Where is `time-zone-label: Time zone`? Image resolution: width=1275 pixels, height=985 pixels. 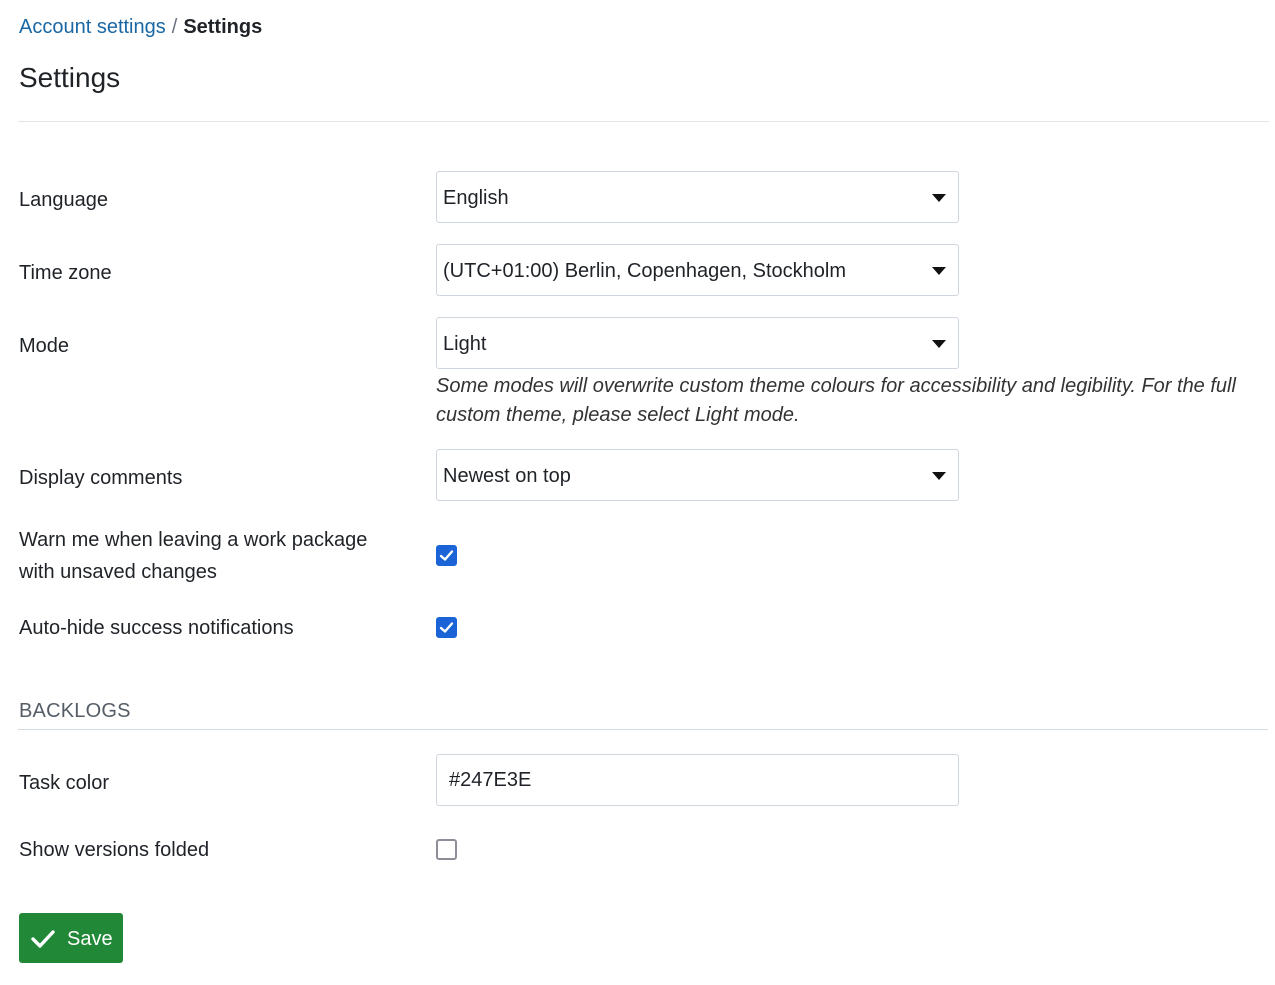
time-zone-label: Time zone is located at coordinates (65, 273).